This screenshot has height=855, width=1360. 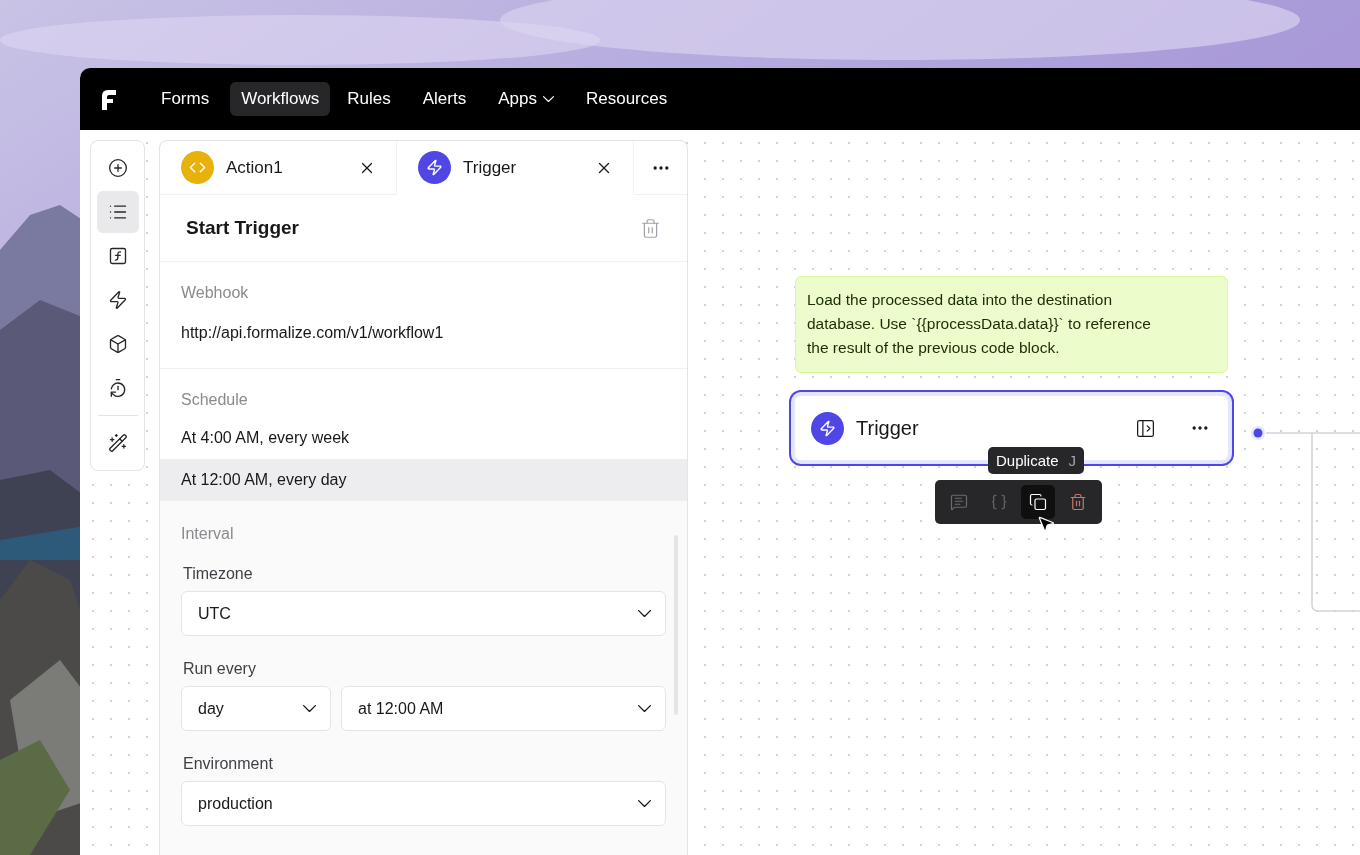 What do you see at coordinates (1027, 460) in the screenshot?
I see `tooltip-label: Duplicate` at bounding box center [1027, 460].